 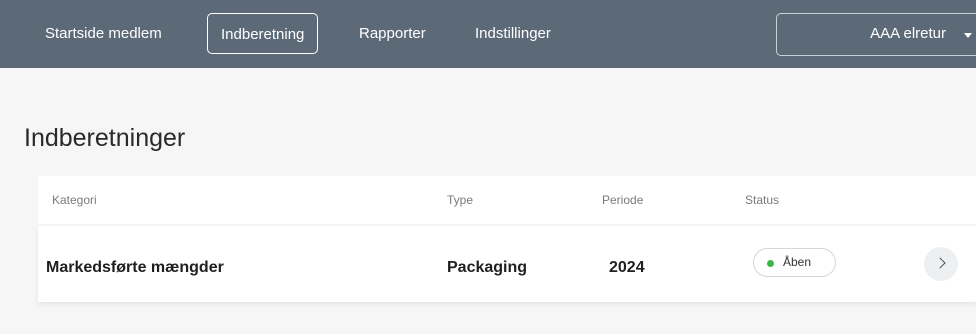 I want to click on column-header-periode: Periode, so click(x=623, y=200).